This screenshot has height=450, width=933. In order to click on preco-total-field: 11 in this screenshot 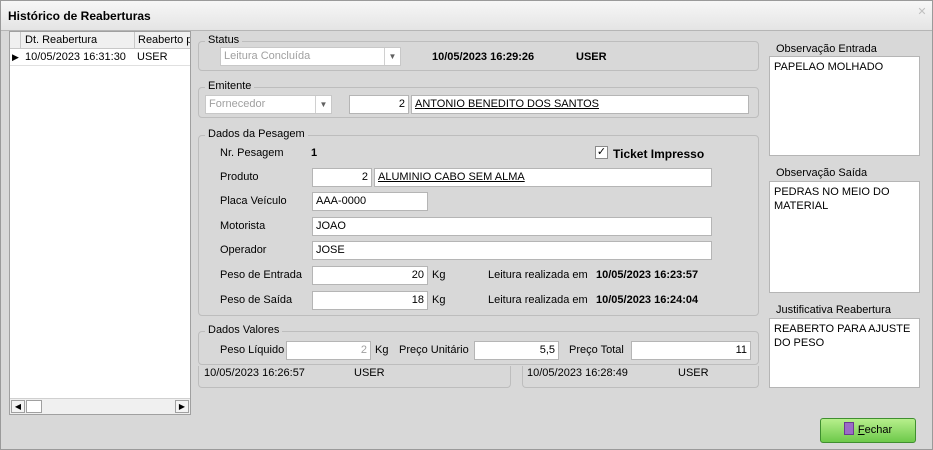, I will do `click(691, 350)`.